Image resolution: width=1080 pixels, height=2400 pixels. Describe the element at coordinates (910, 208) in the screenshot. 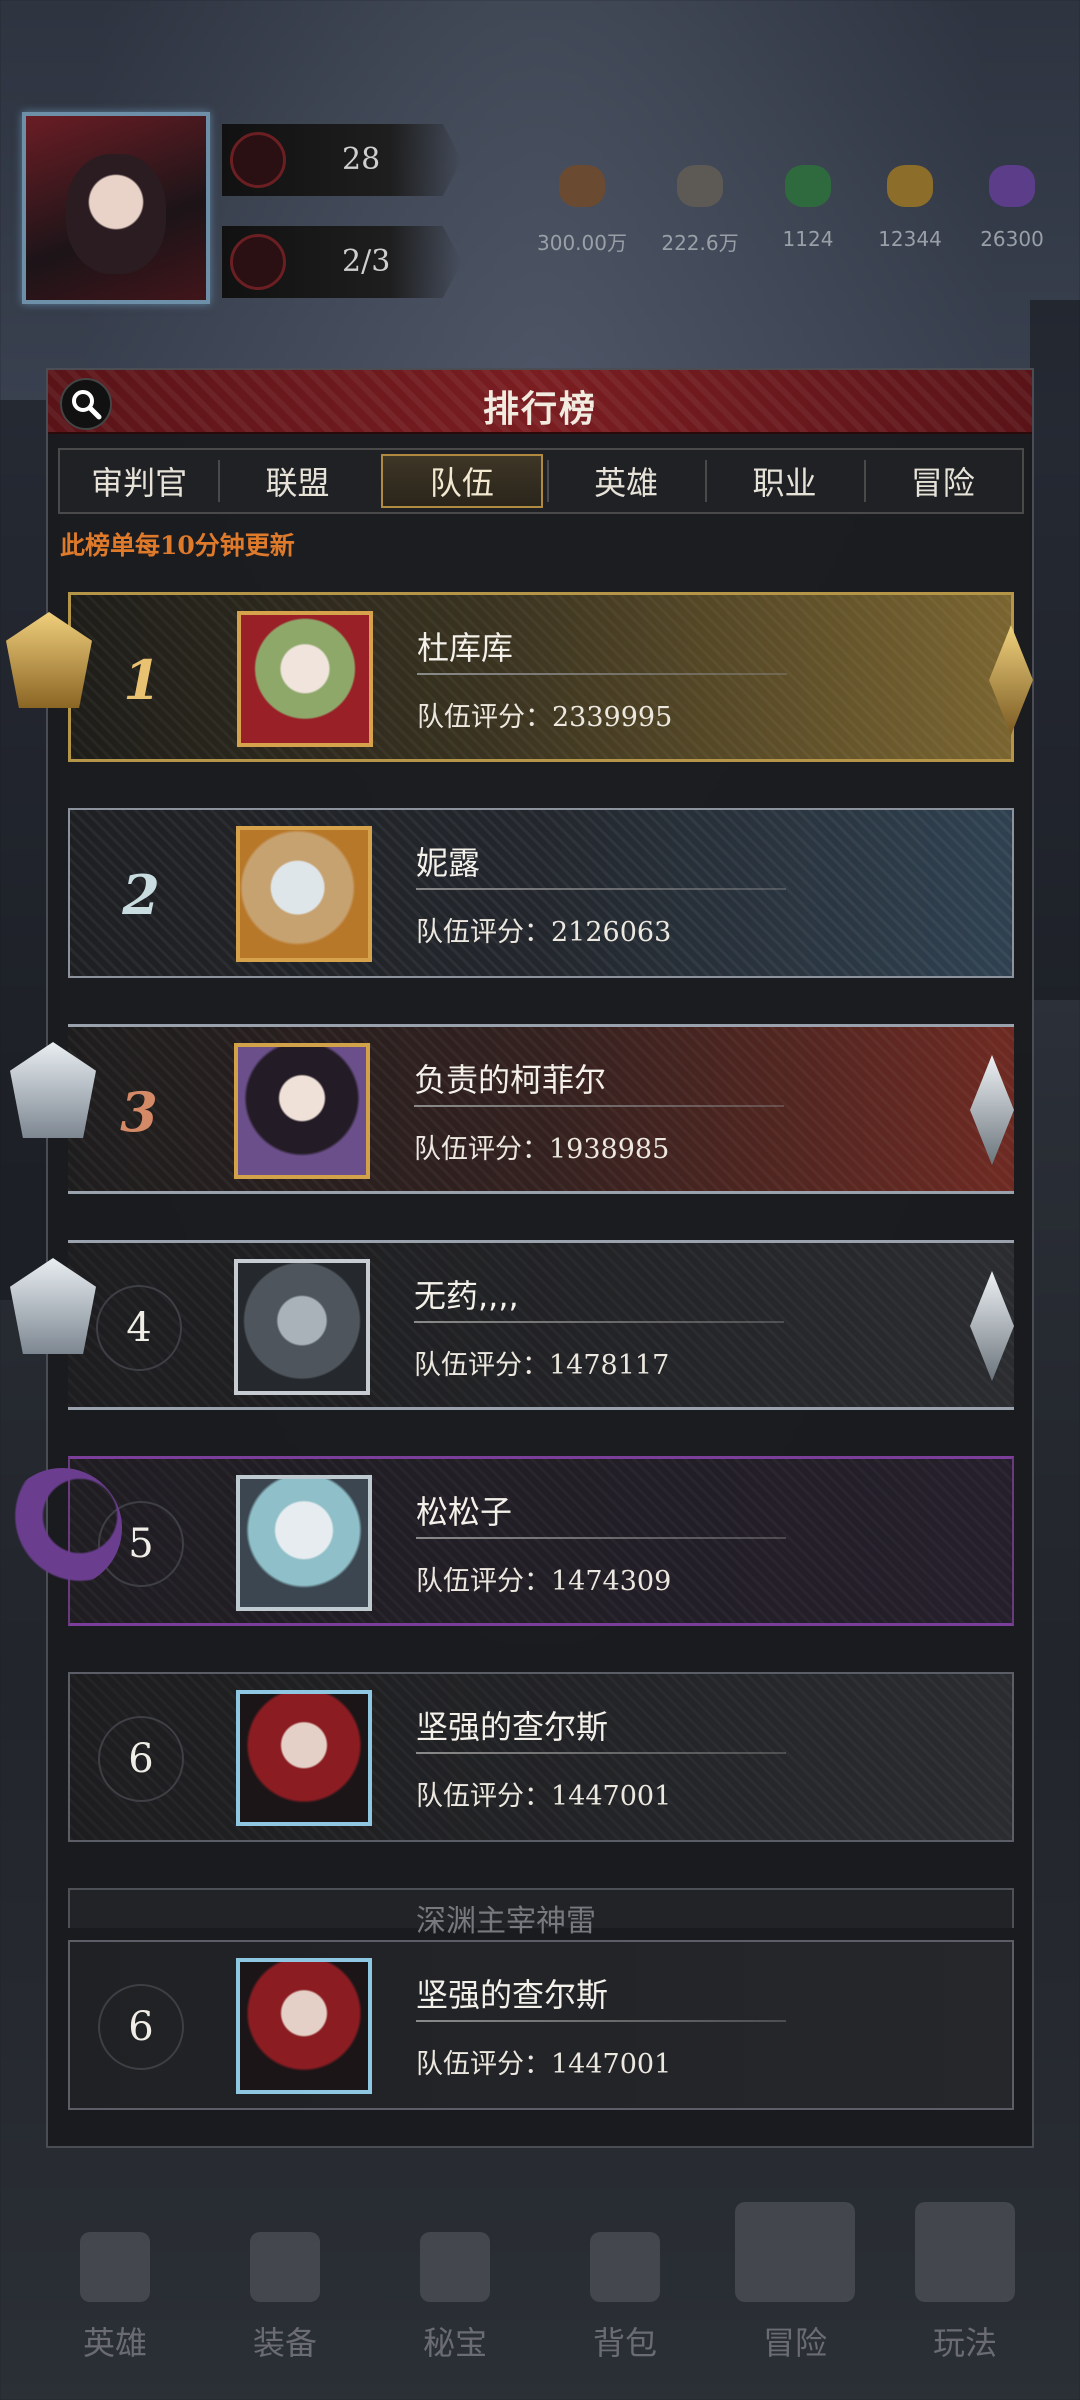

I see `resource-gold-seed: 12344` at that location.